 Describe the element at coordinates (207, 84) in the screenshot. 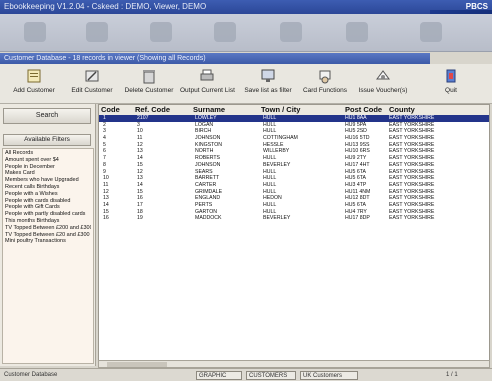

I see `output-current-list-button: Output Current List` at that location.